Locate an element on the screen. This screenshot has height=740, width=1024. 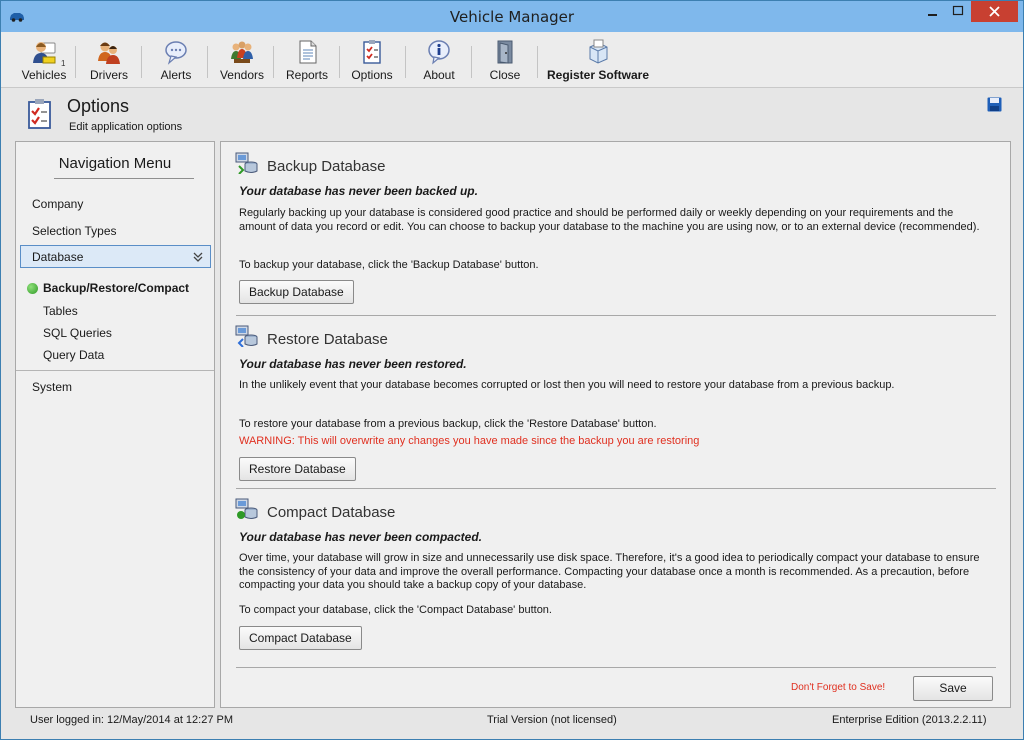
vendors-button: Vendors is located at coordinates (242, 61).